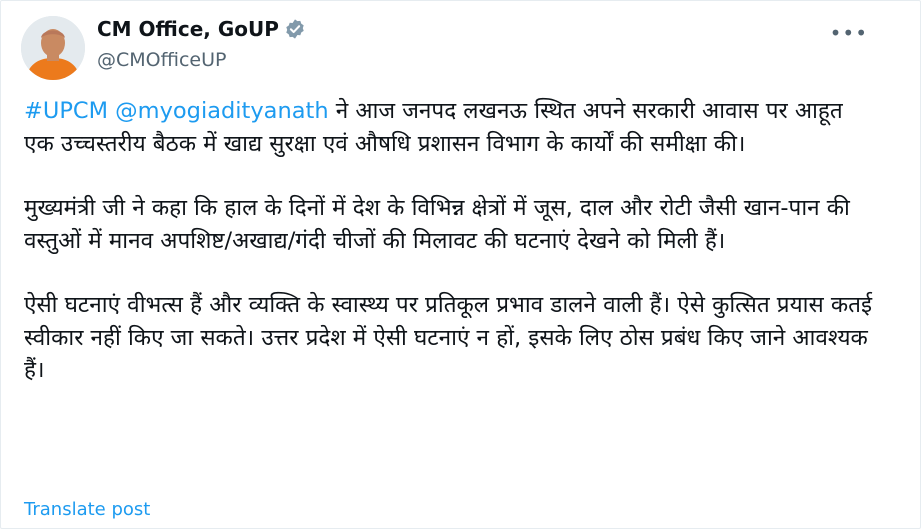 This screenshot has height=529, width=921. Describe the element at coordinates (221, 111) in the screenshot. I see `mention-link: @myogiadityanath` at that location.